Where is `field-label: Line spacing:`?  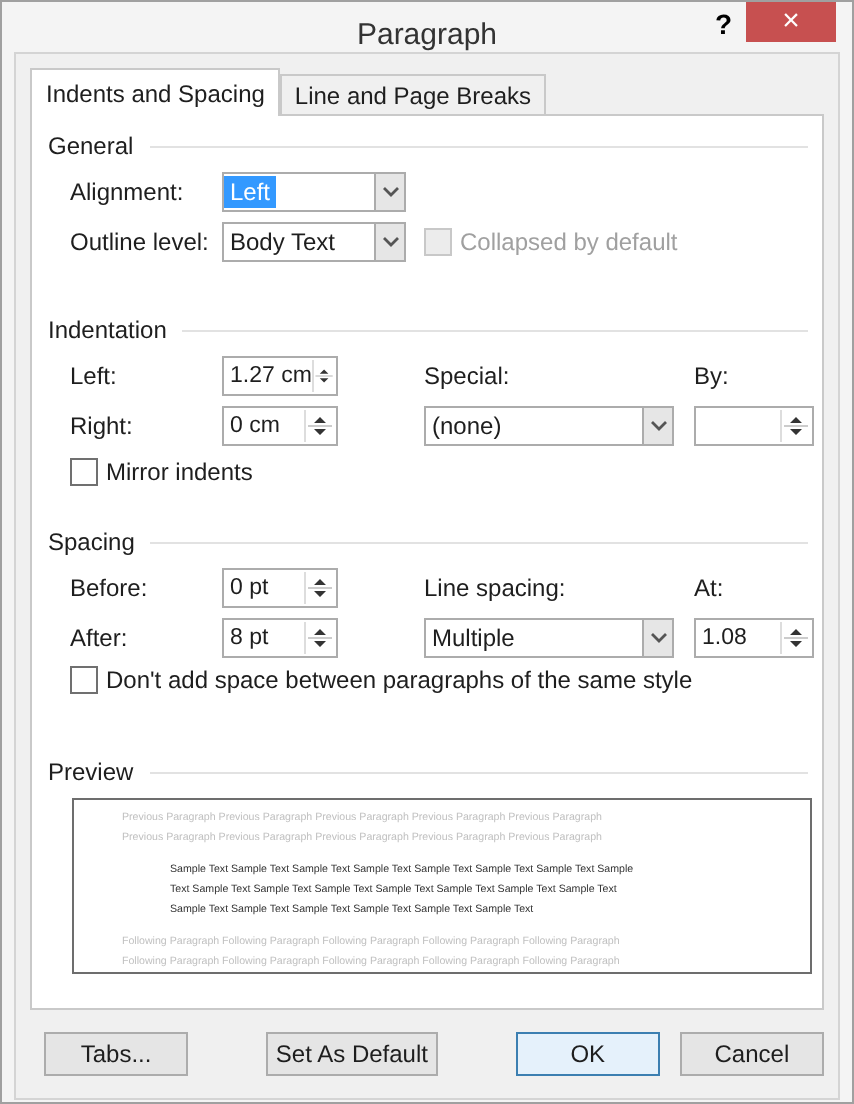
field-label: Line spacing: is located at coordinates (496, 588).